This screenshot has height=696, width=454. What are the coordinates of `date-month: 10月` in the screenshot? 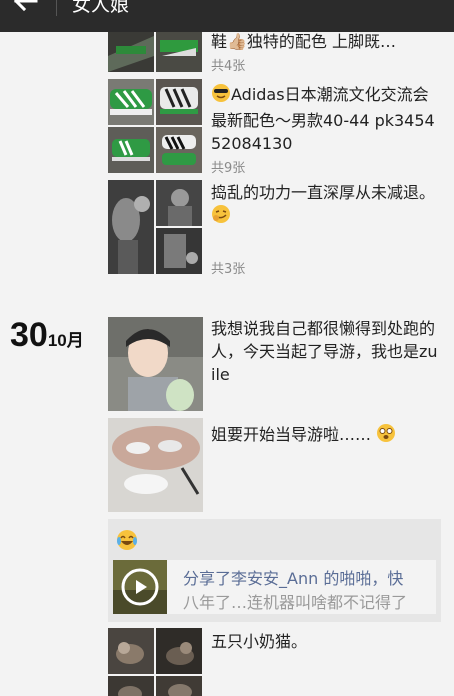 It's located at (65, 340).